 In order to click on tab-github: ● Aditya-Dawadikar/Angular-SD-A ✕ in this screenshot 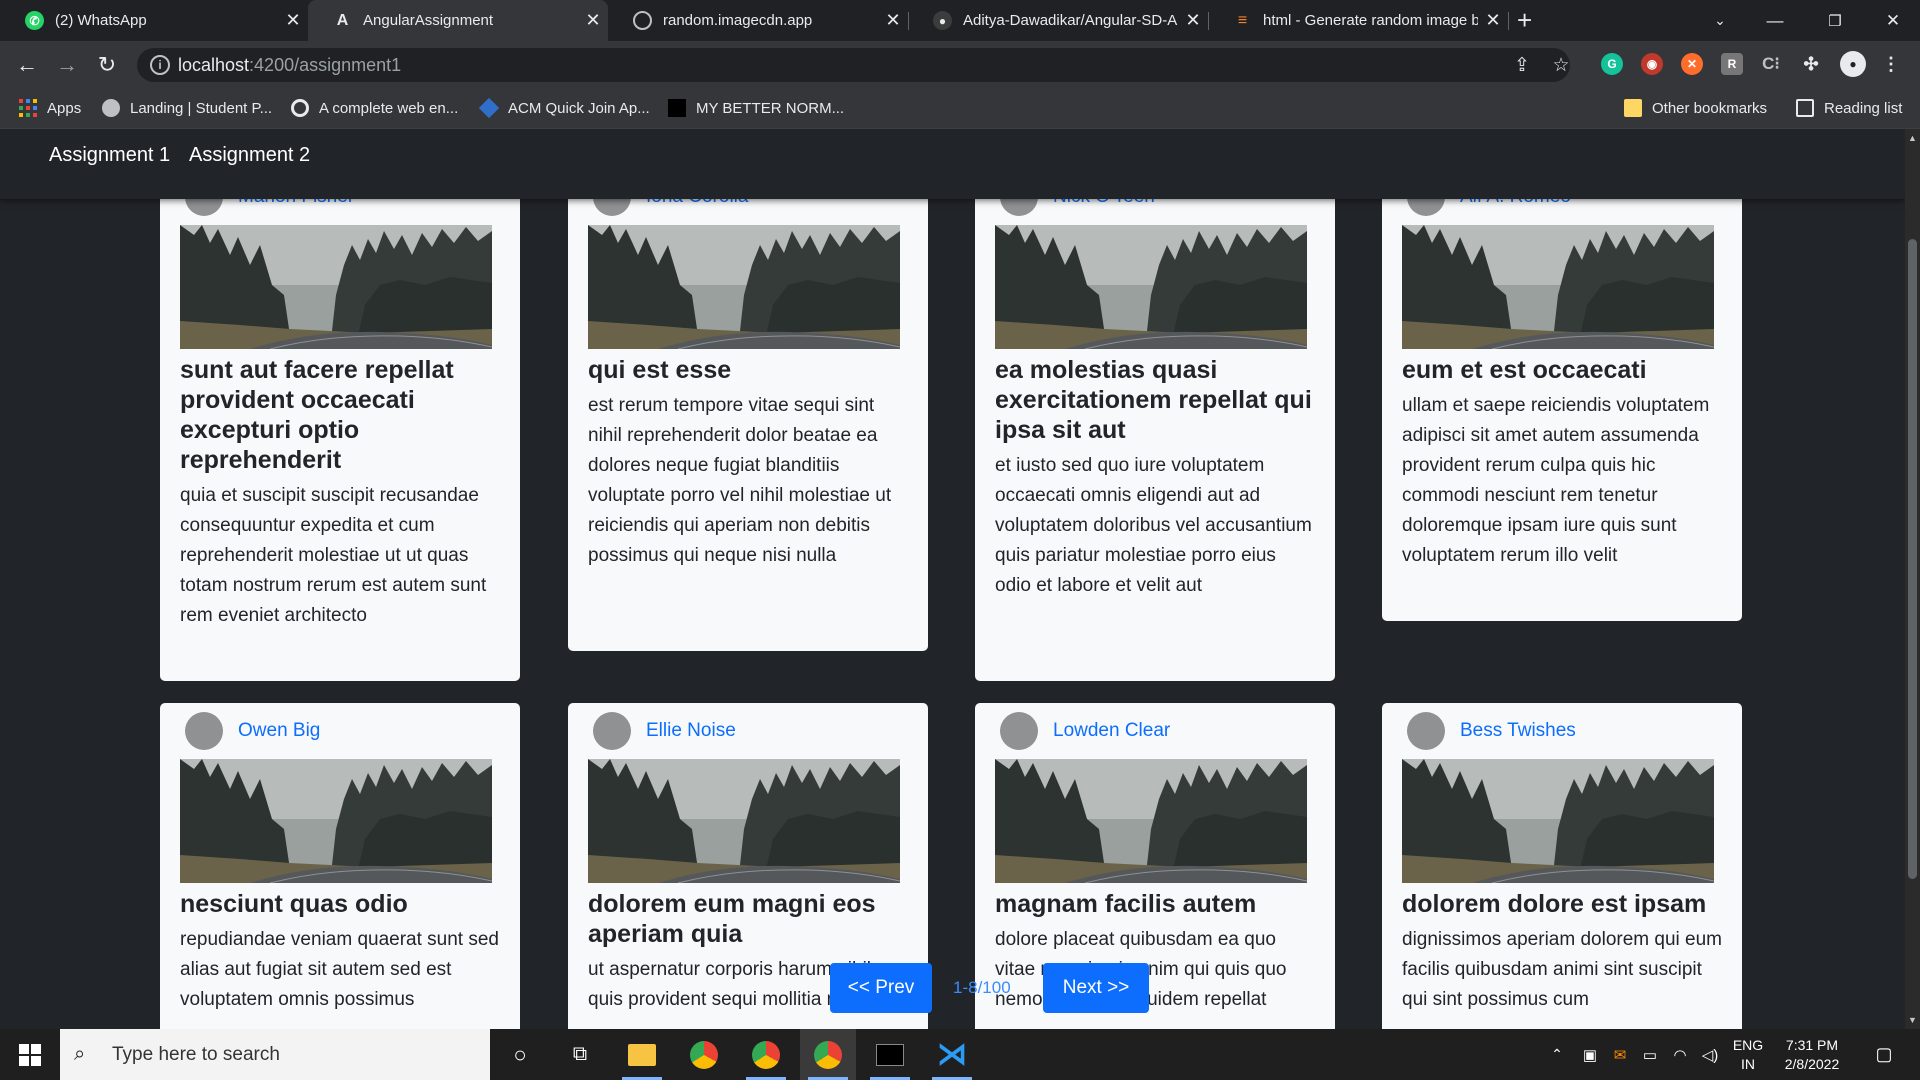, I will do `click(1058, 20)`.